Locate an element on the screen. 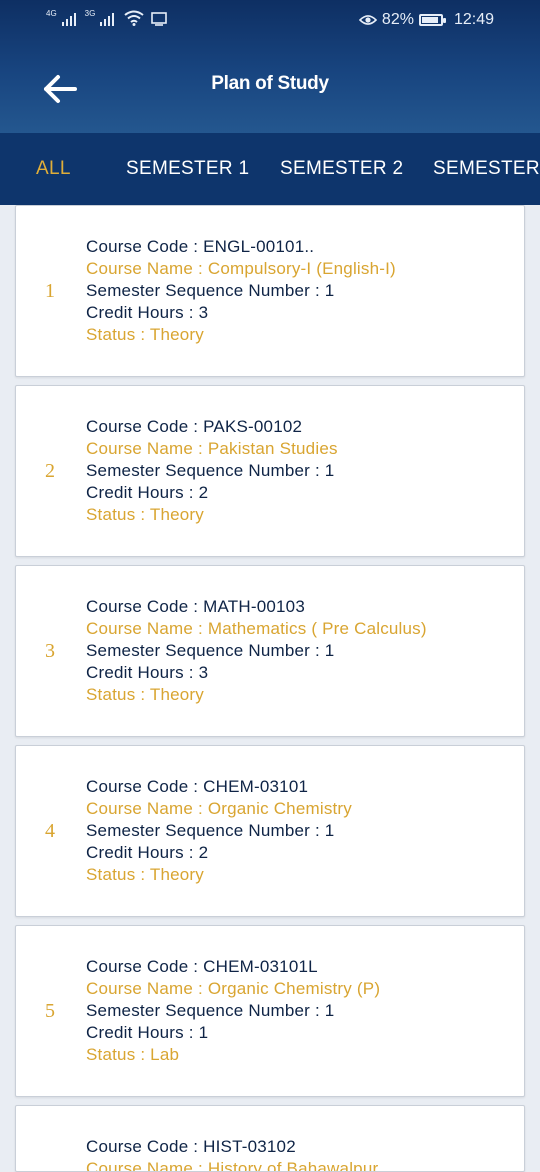 The image size is (540, 1172). tab-semester-2: SEMESTER 2 is located at coordinates (341, 169).